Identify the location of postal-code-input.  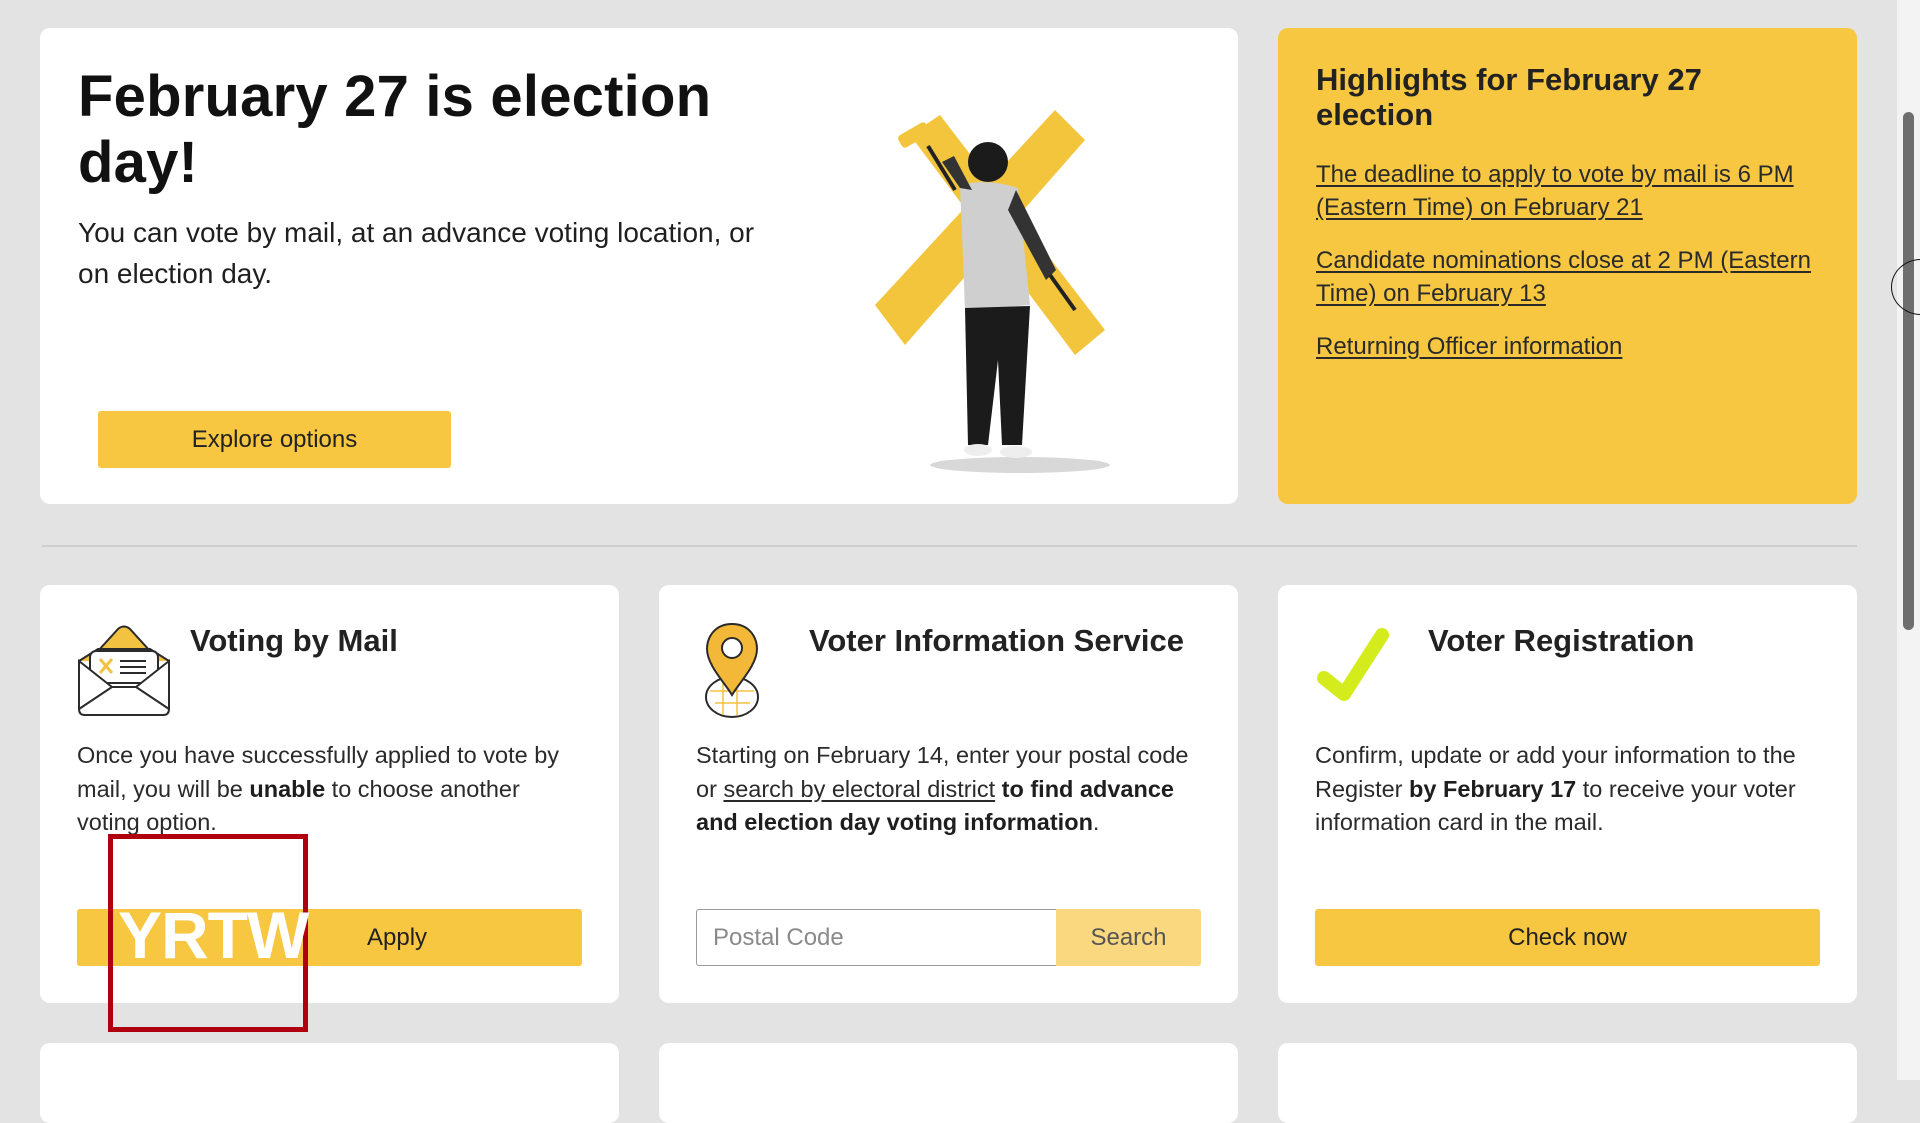
(876, 937).